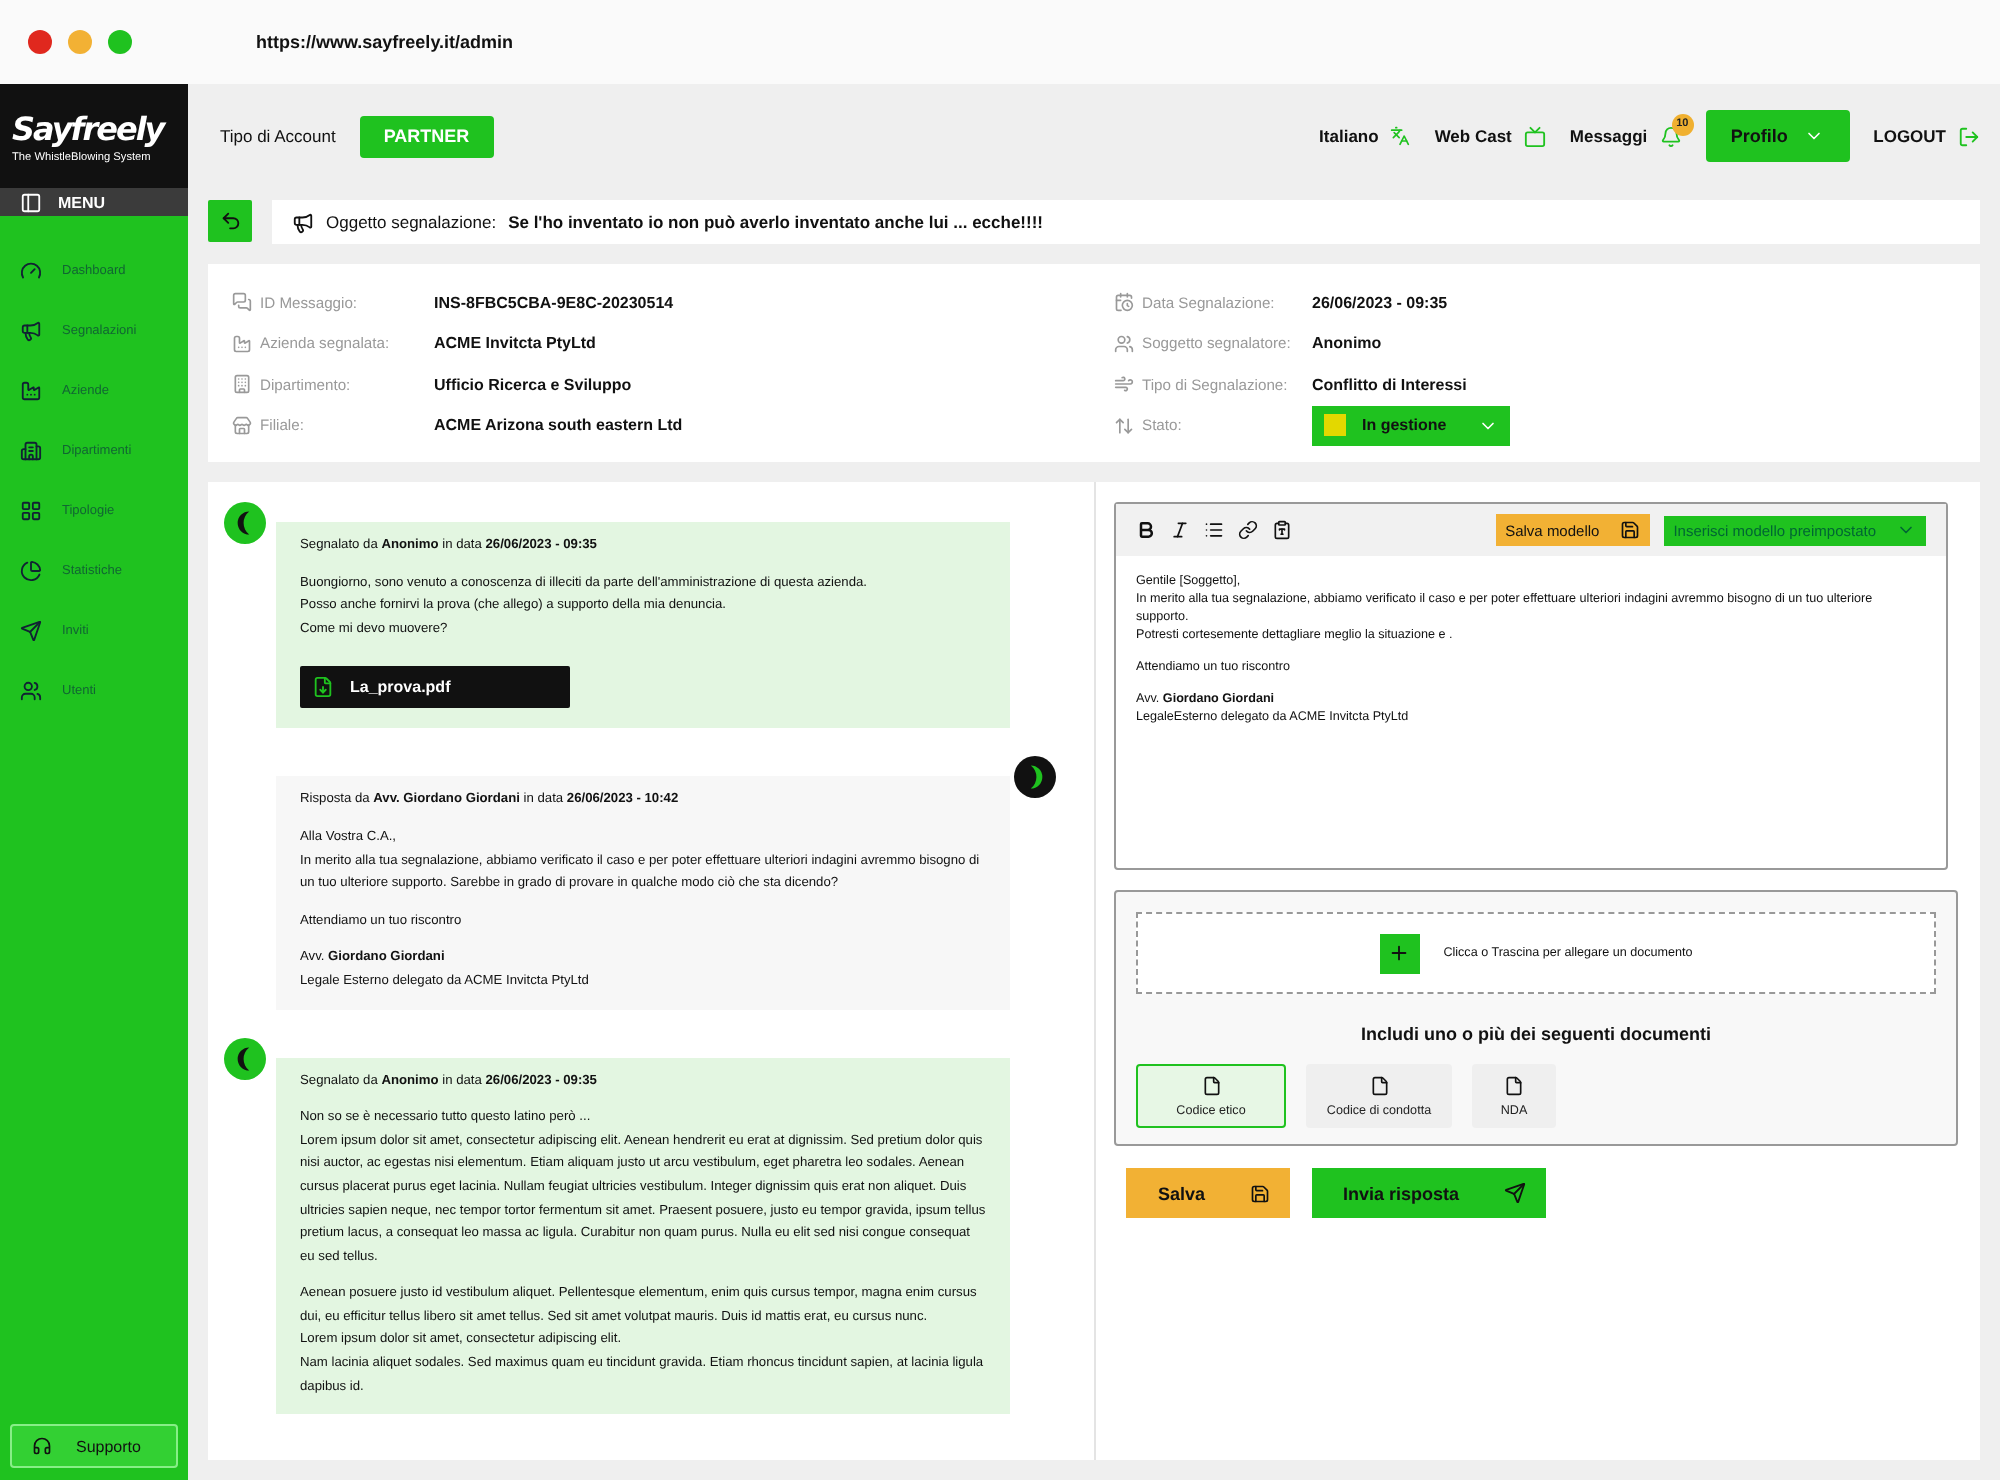  Describe the element at coordinates (1389, 384) in the screenshot. I see `detail-value: Conflitto di Interessi` at that location.